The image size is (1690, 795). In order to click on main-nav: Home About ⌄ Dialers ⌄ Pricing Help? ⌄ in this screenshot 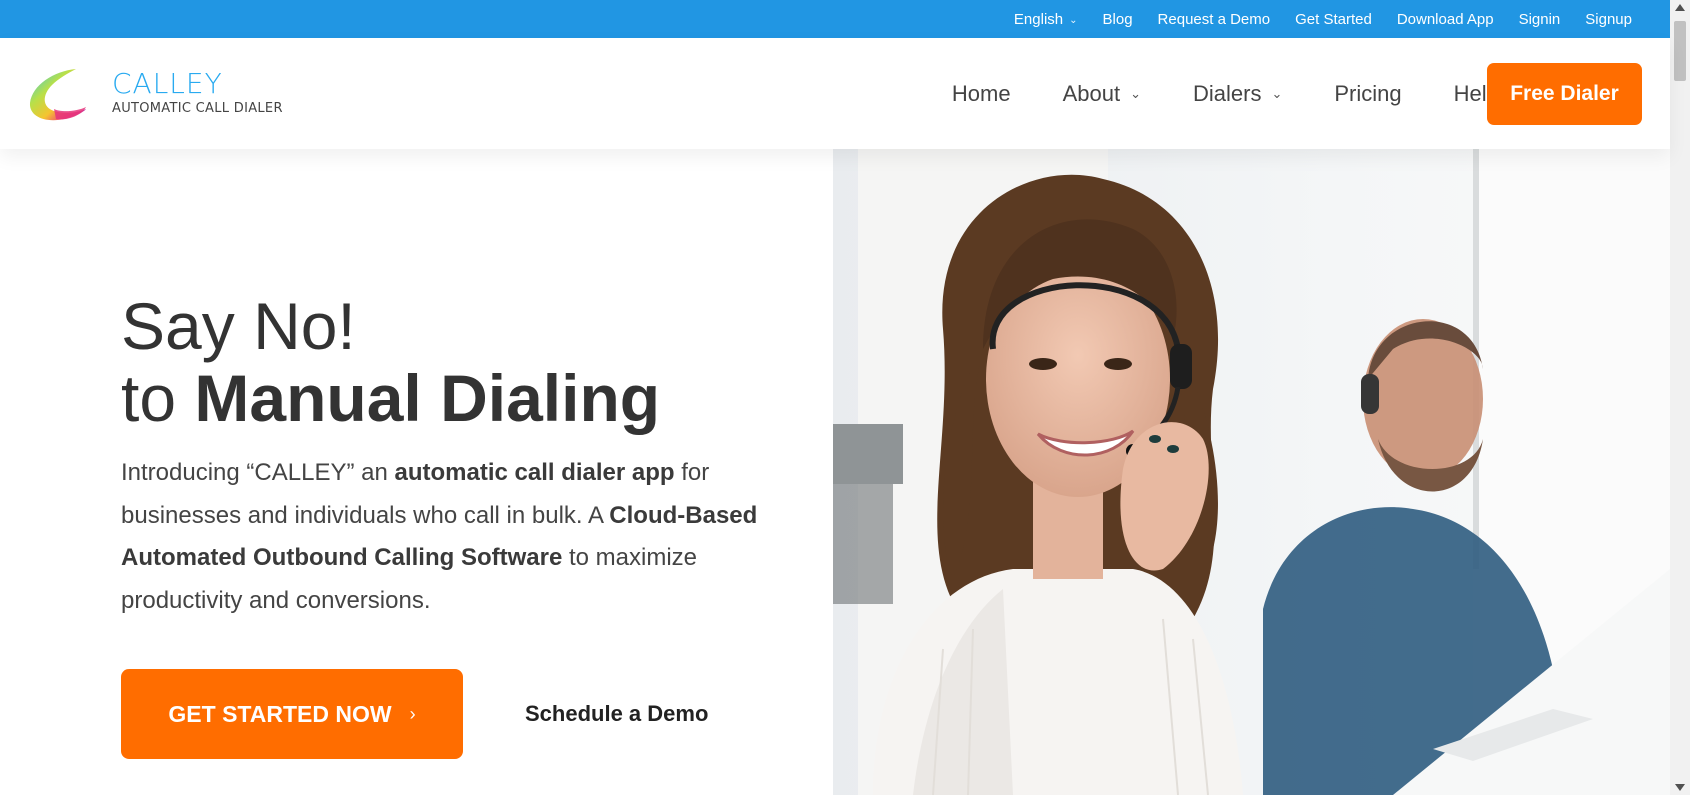, I will do `click(1216, 93)`.